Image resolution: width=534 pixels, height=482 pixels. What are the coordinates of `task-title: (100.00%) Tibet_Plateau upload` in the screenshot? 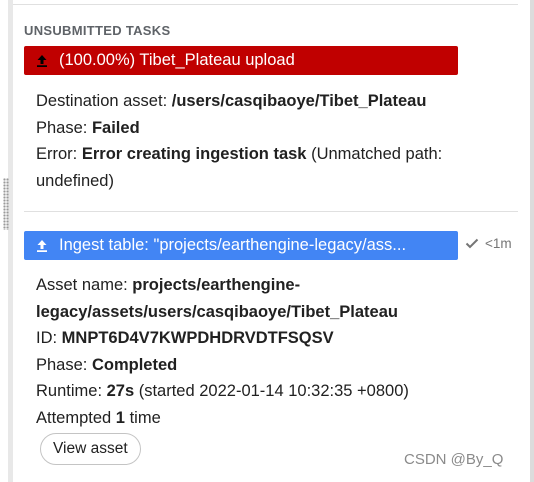 It's located at (177, 60).